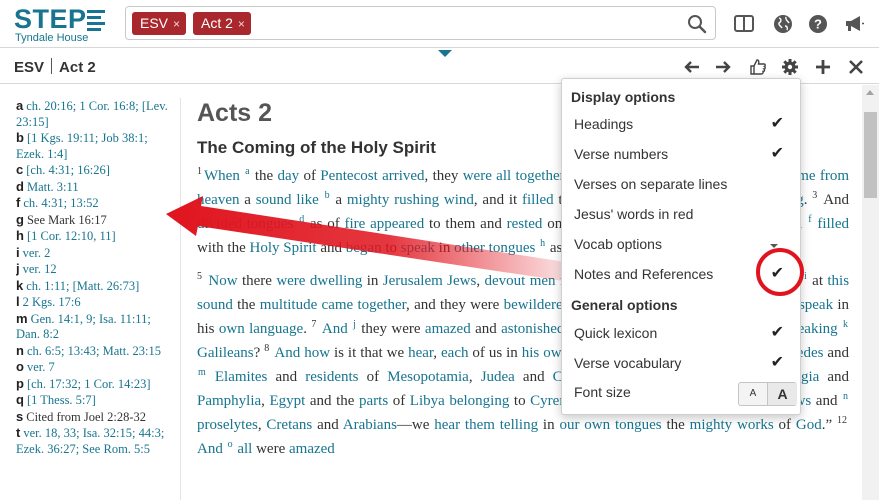 This screenshot has height=500, width=879. Describe the element at coordinates (40, 269) in the screenshot. I see `note-reference-link: ver. 12` at that location.